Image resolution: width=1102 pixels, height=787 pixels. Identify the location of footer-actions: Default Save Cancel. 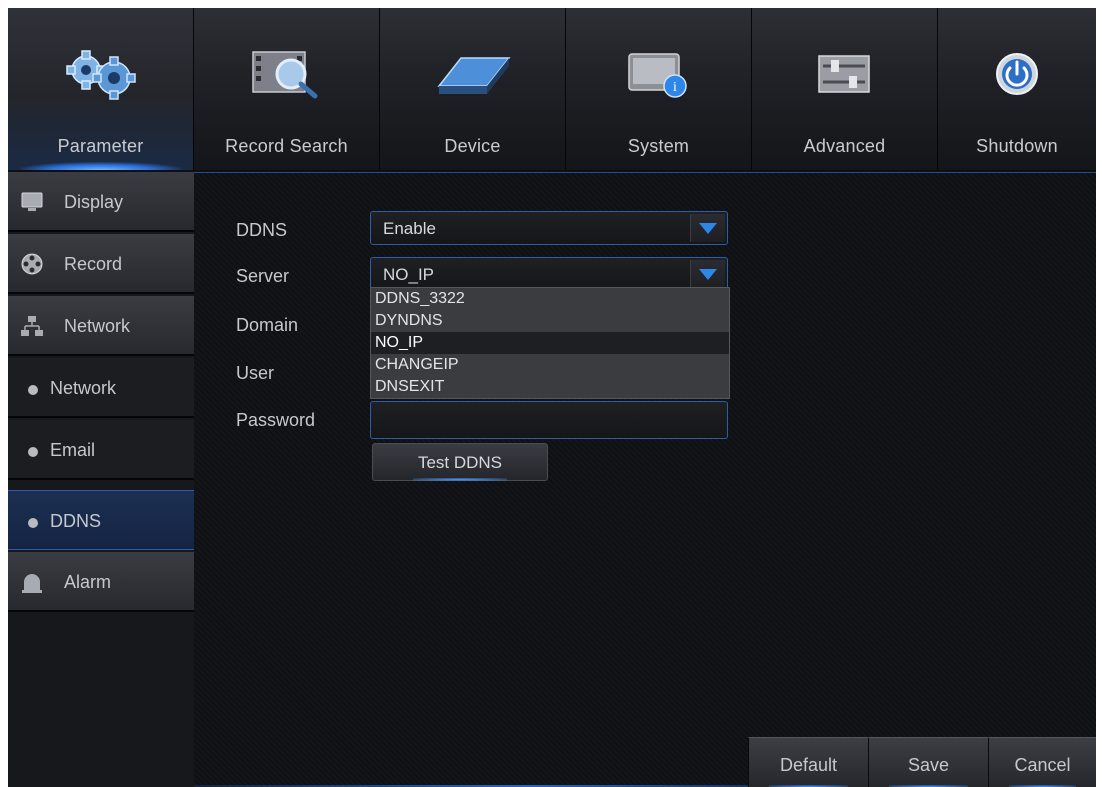
(922, 762).